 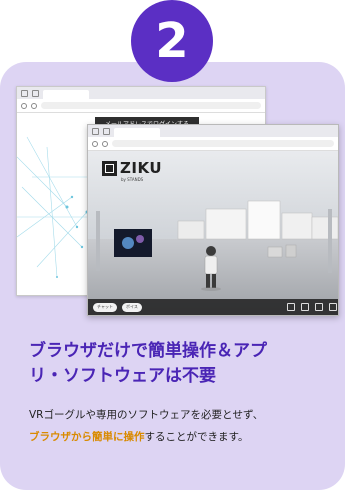 What do you see at coordinates (146, 415) in the screenshot?
I see `description-line-1: VRゴーグルや専用のソフトウェアを必要とせず、` at bounding box center [146, 415].